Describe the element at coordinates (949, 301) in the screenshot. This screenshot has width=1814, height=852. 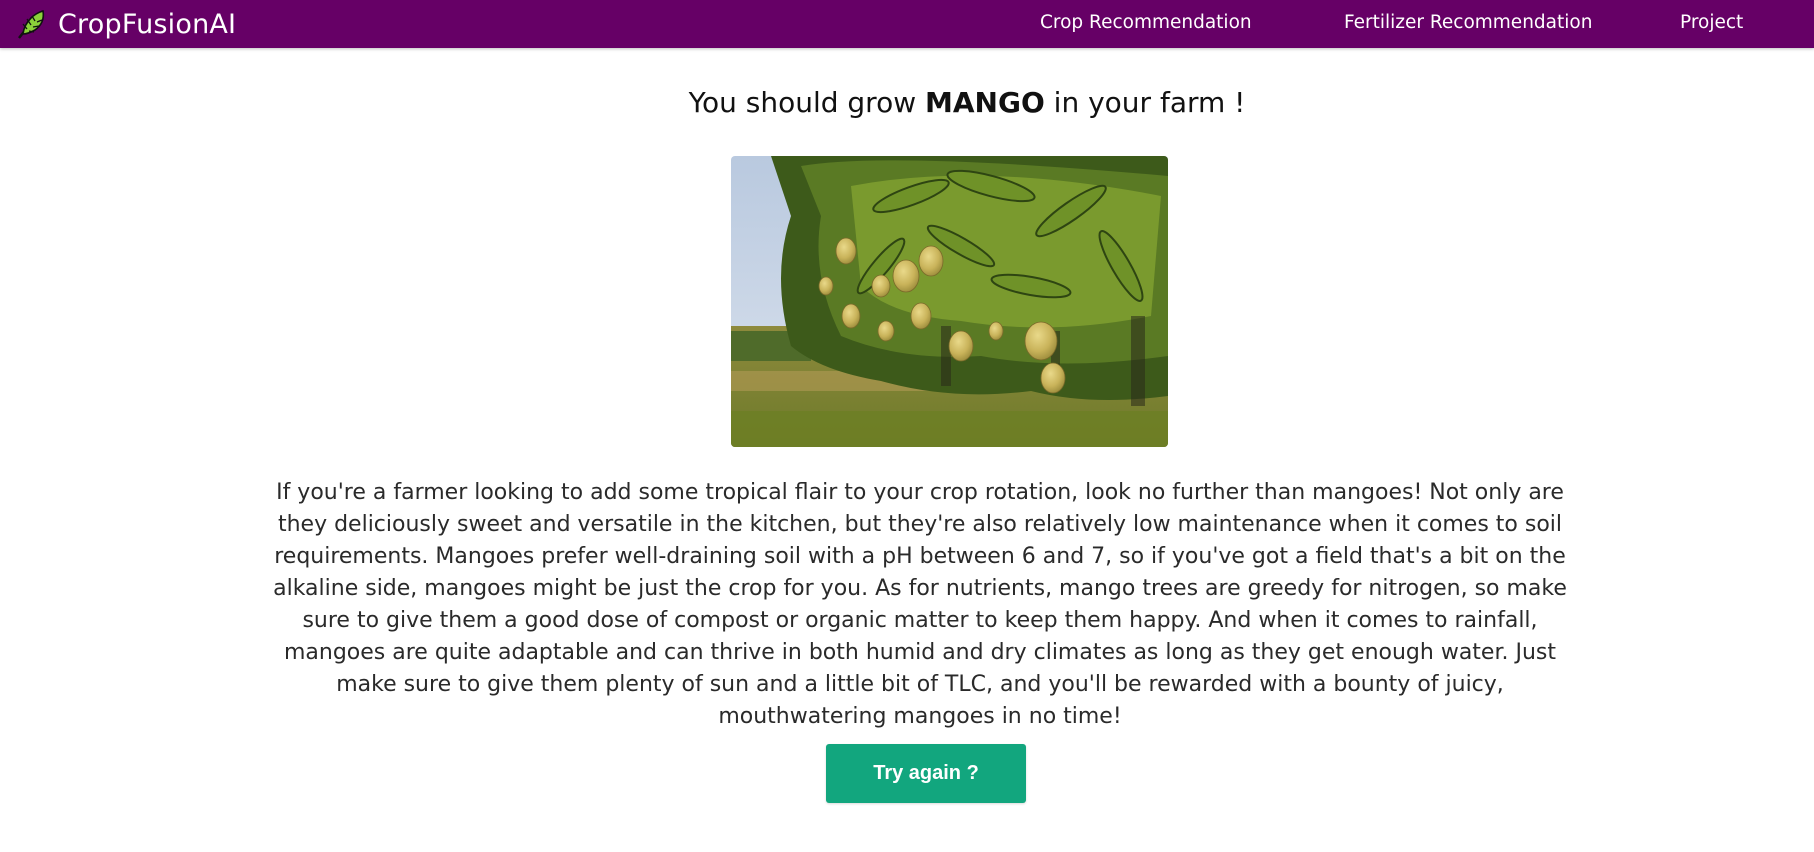
I see `crop-image` at that location.